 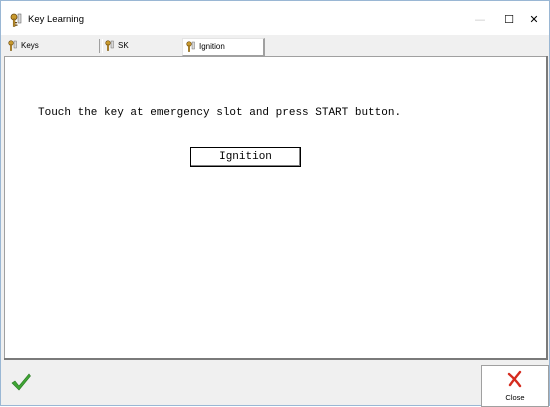 What do you see at coordinates (56, 19) in the screenshot?
I see `window-title: Key Learning` at bounding box center [56, 19].